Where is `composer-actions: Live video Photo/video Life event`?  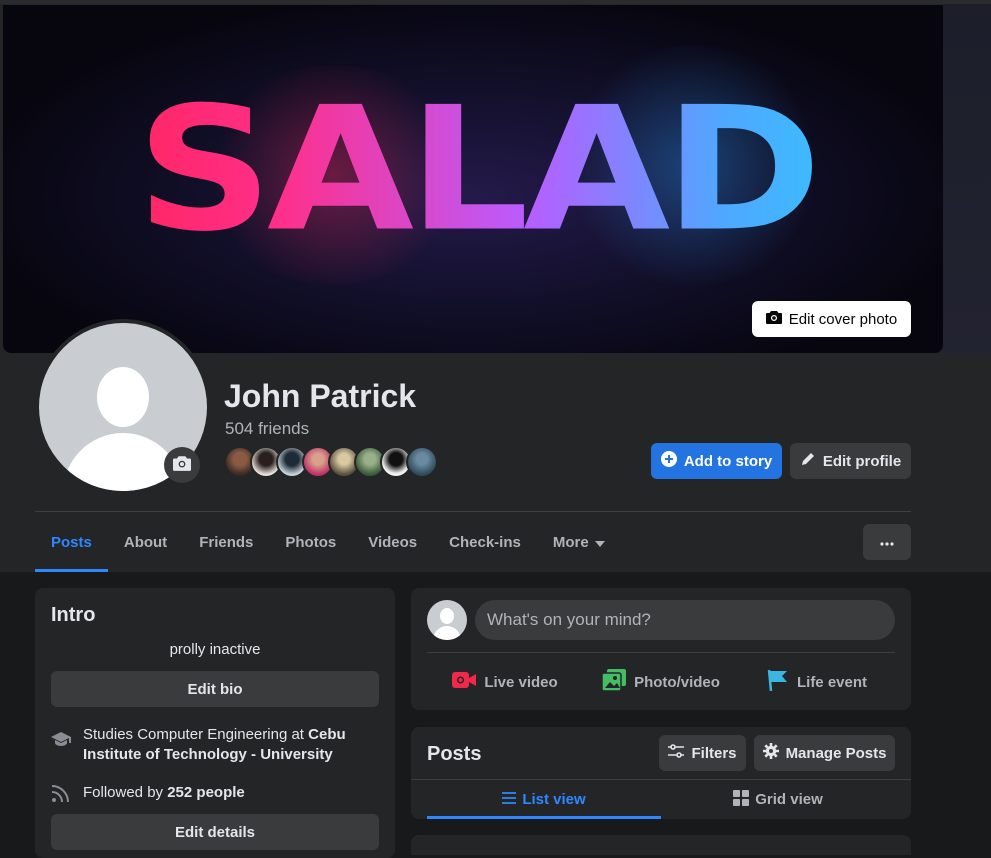 composer-actions: Live video Photo/video Life event is located at coordinates (661, 682).